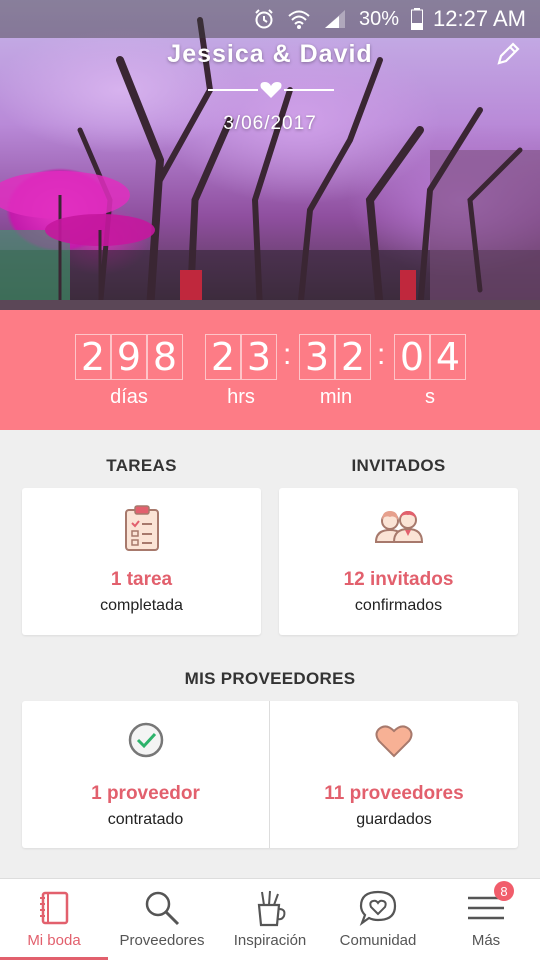 The image size is (540, 960). I want to click on nav-inspiracion: Inspiración, so click(270, 919).